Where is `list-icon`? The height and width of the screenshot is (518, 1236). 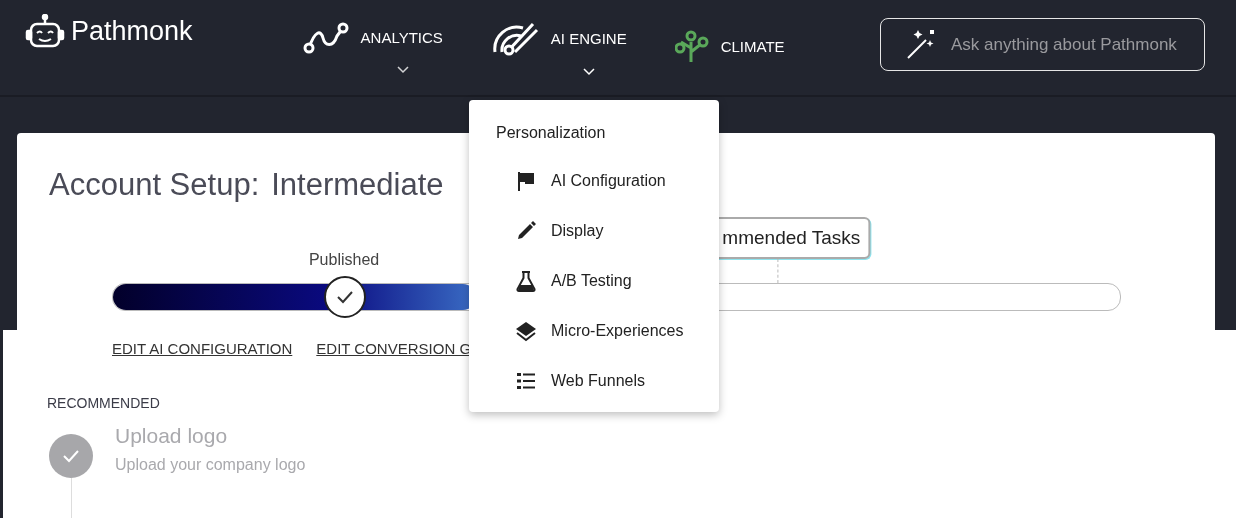
list-icon is located at coordinates (526, 381).